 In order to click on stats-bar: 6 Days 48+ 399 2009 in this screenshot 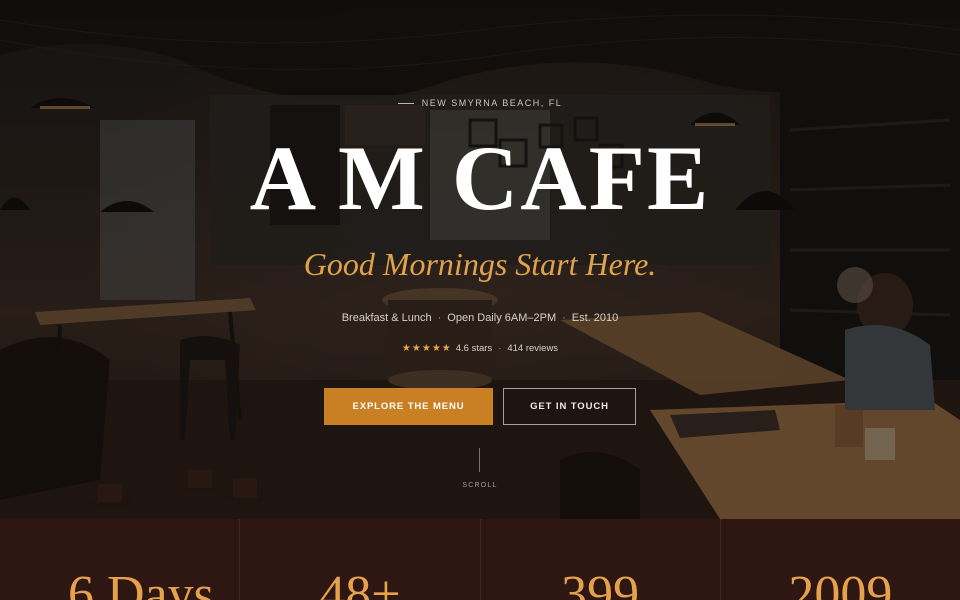, I will do `click(480, 559)`.